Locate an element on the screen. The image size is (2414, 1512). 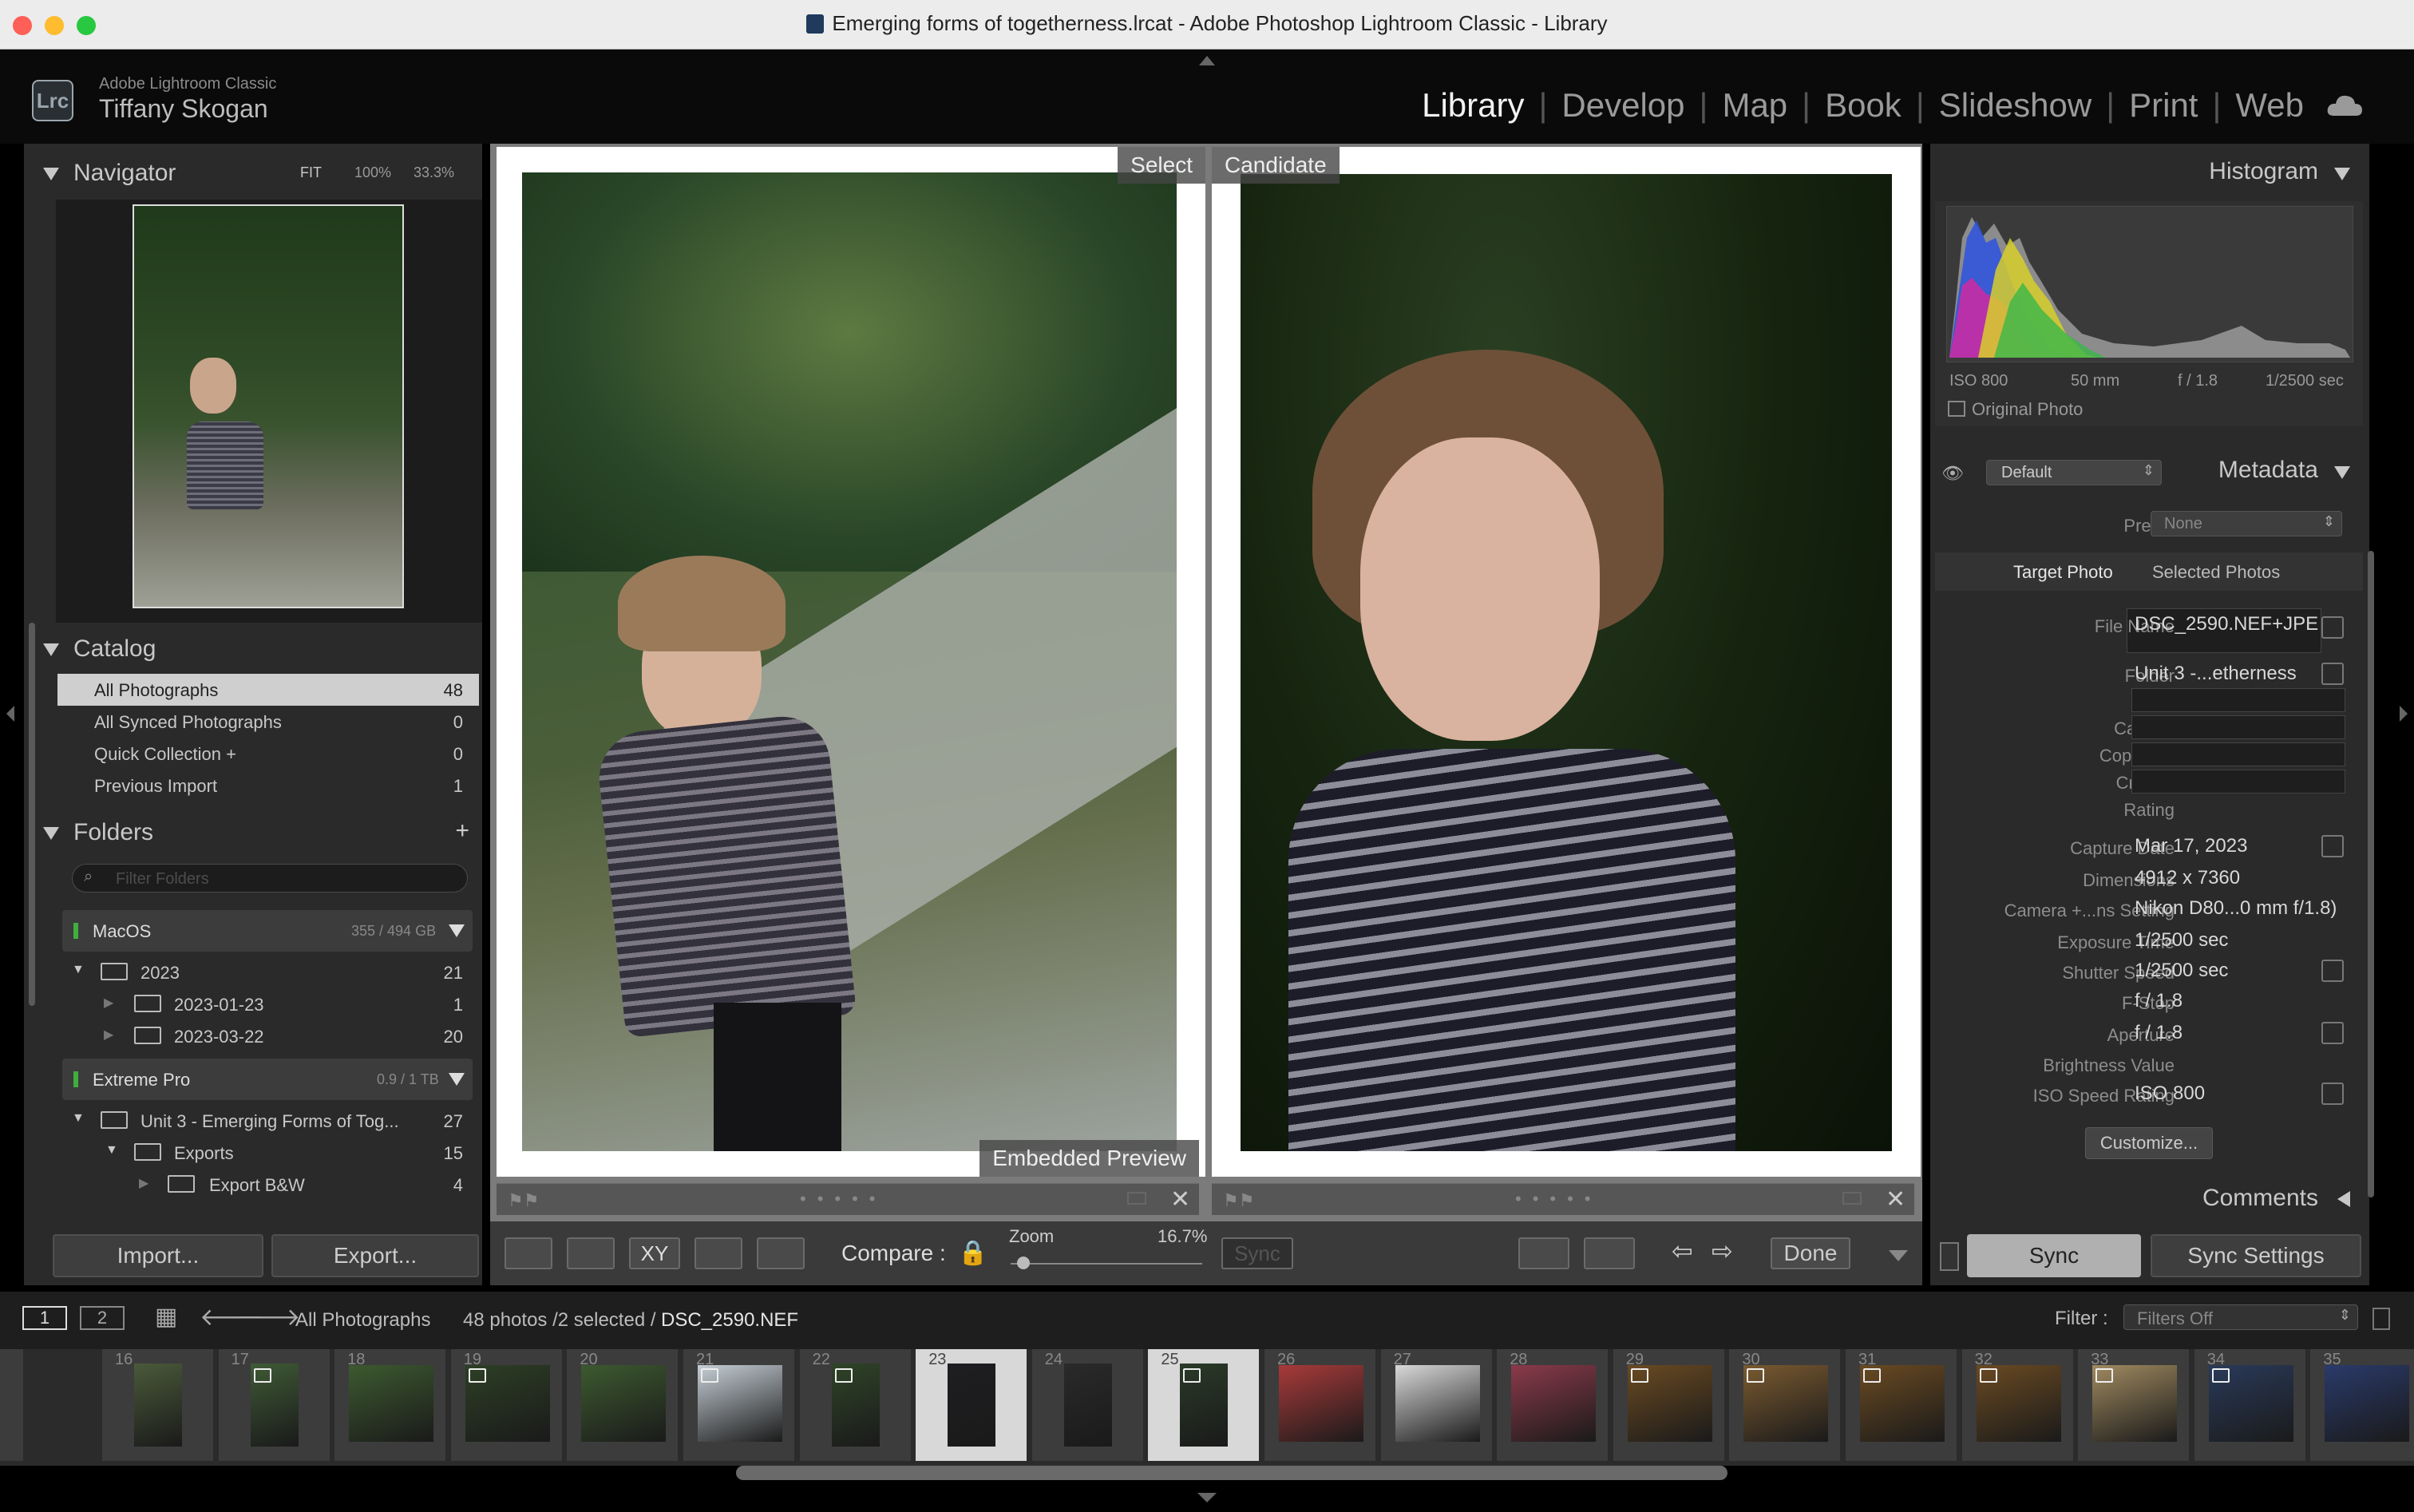
filmstrip-cell: 29 is located at coordinates (1670, 1405).